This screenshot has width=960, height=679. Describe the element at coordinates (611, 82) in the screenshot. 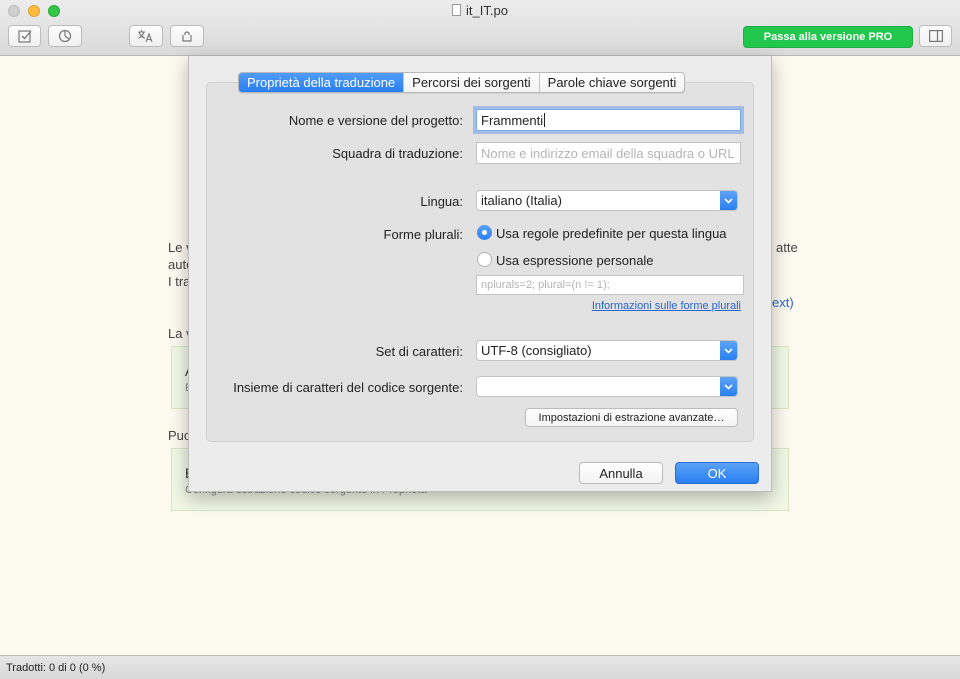

I see `tab-source-keywords: Parole chiave sorgenti` at that location.